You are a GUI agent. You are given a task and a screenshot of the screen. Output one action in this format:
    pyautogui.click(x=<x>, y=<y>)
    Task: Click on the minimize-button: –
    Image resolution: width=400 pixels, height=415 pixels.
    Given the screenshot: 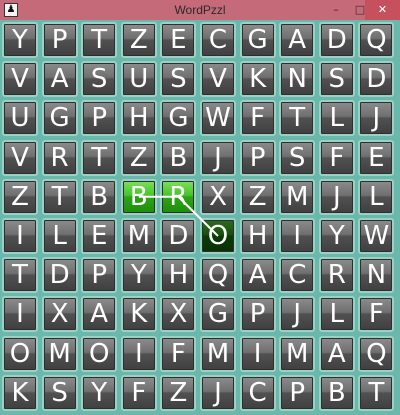 What is the action you would take?
    pyautogui.click(x=336, y=10)
    